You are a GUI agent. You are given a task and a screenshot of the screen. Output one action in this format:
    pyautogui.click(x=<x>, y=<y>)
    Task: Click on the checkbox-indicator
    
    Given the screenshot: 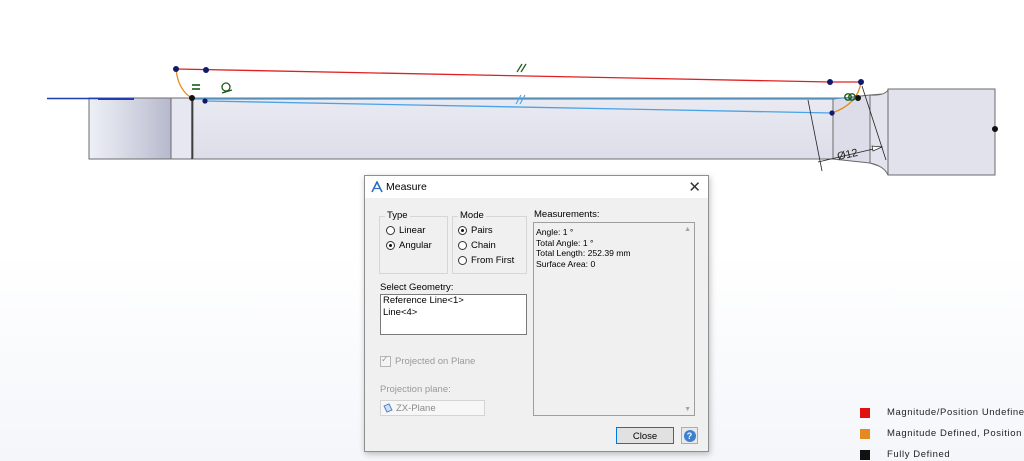 What is the action you would take?
    pyautogui.click(x=385, y=360)
    